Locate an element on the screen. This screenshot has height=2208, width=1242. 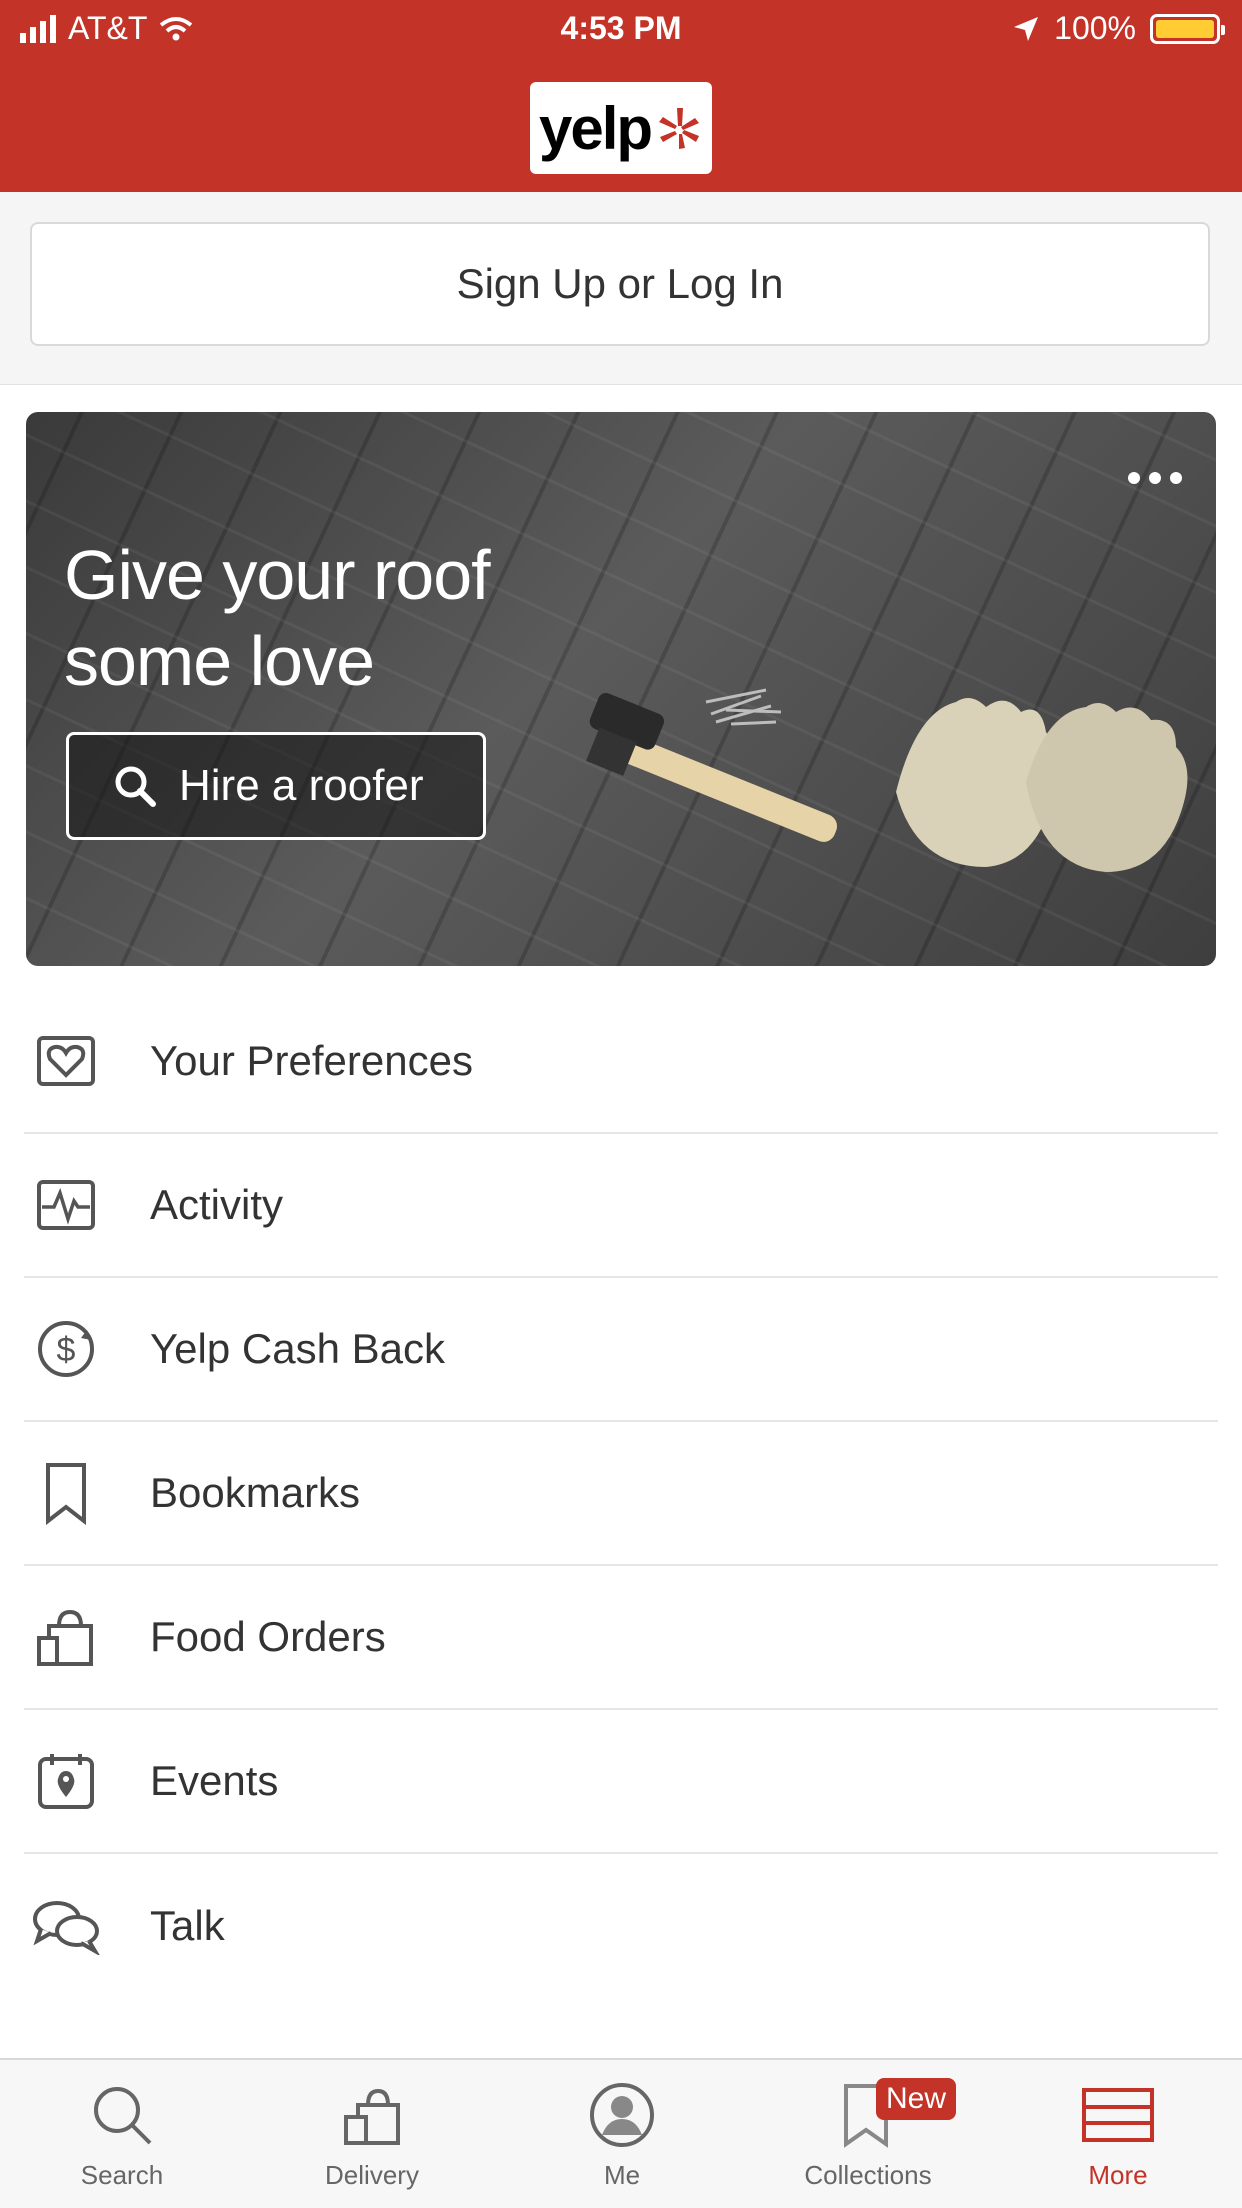
list-item-label: Activity is located at coordinates (217, 1204).